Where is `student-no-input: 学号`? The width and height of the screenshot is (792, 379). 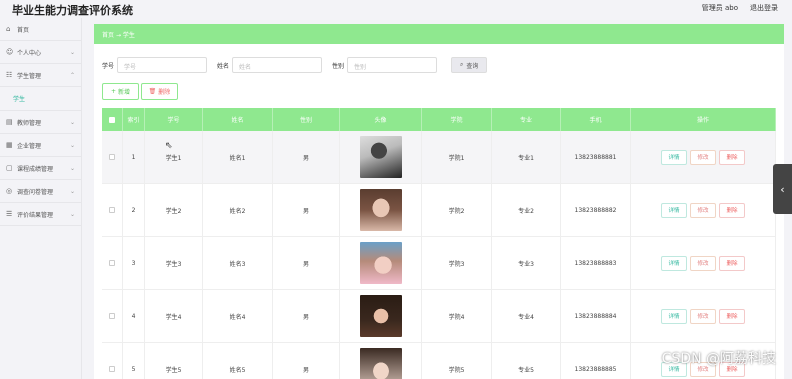 student-no-input: 学号 is located at coordinates (162, 65).